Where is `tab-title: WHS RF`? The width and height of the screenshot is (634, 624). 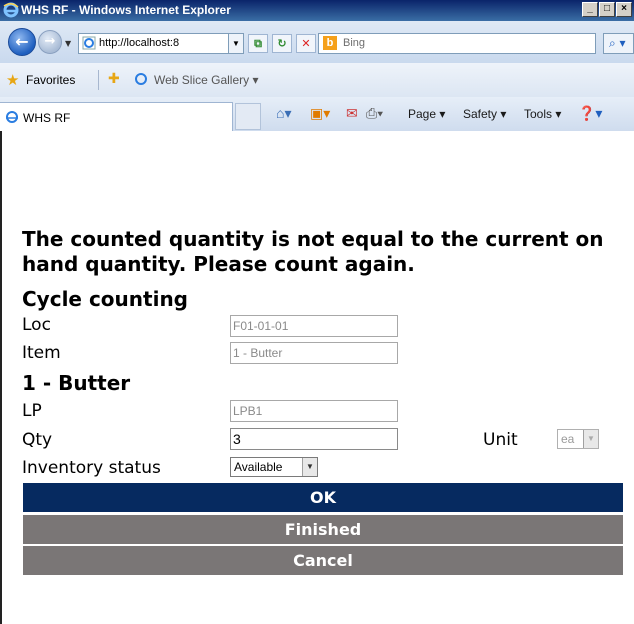 tab-title: WHS RF is located at coordinates (47, 118).